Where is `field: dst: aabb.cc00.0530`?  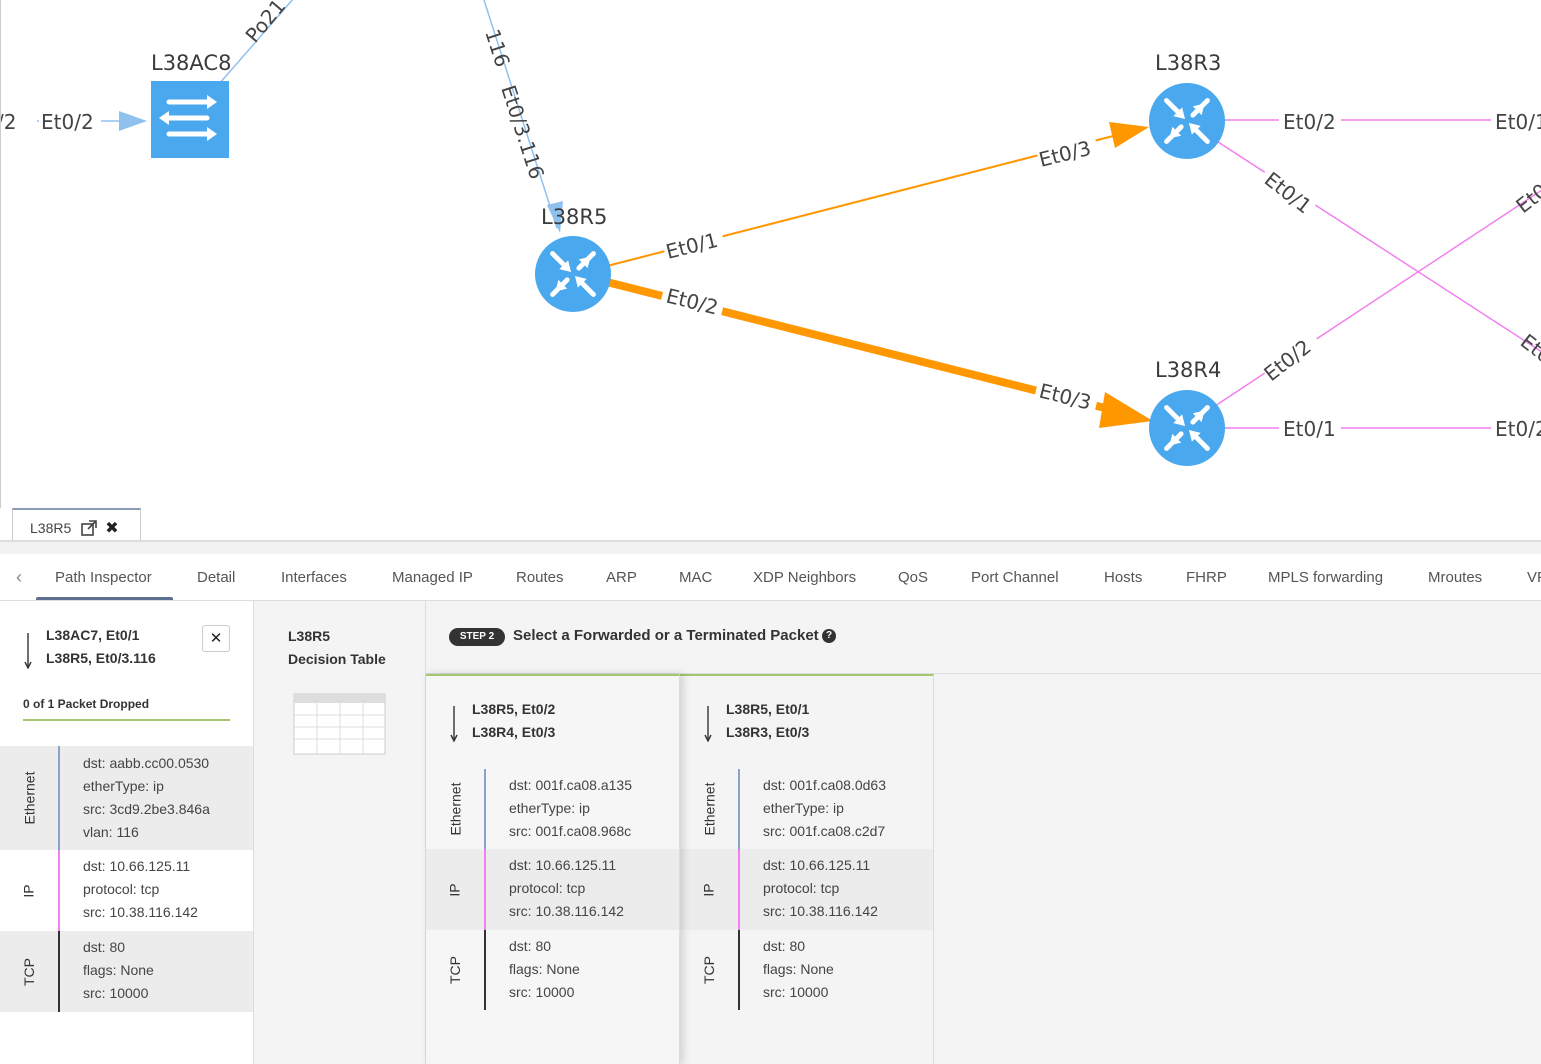
field: dst: aabb.cc00.0530 is located at coordinates (146, 763).